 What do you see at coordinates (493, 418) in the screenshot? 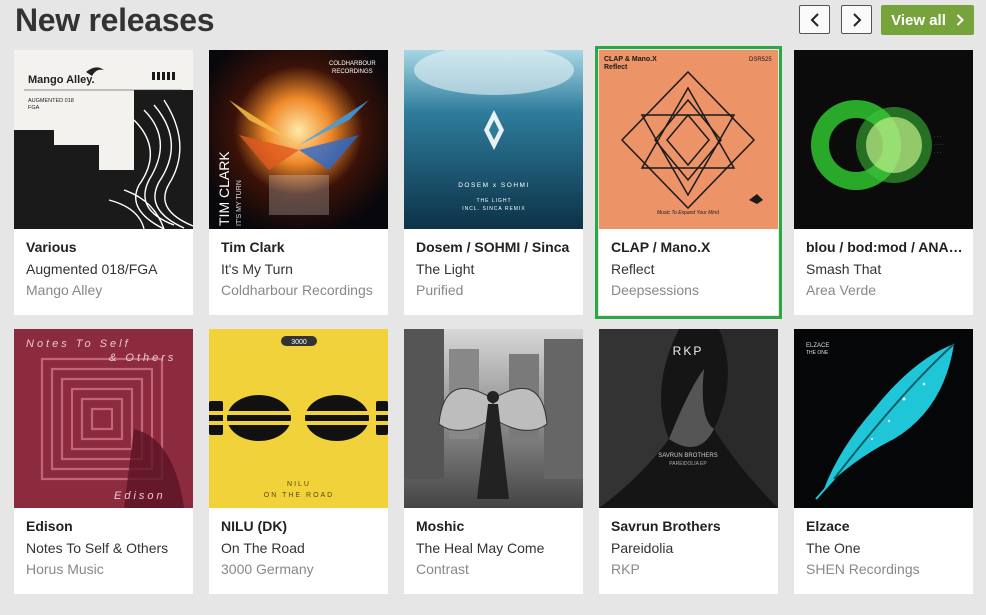
I see `release-cover-art` at bounding box center [493, 418].